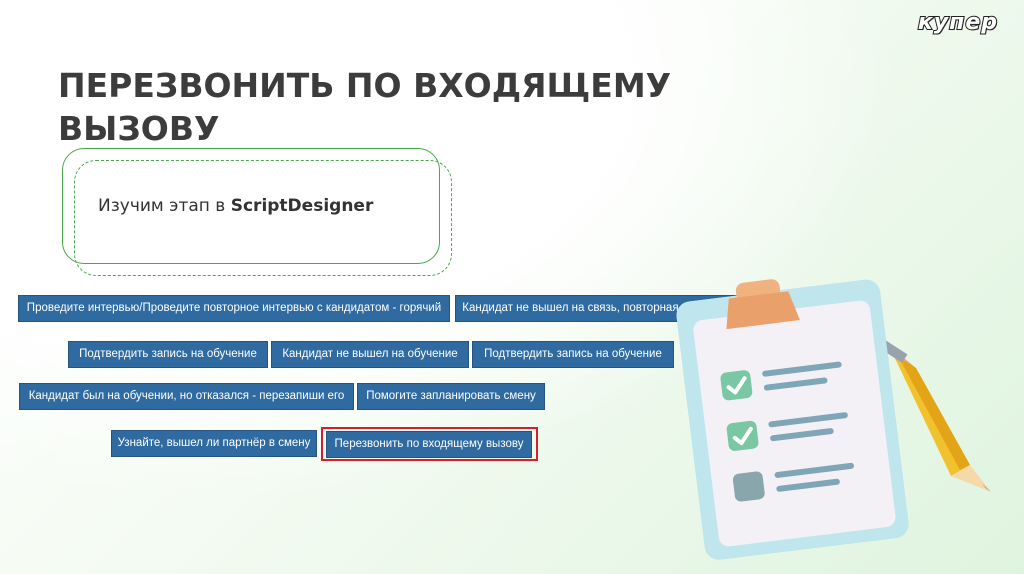 The width and height of the screenshot is (1024, 574). Describe the element at coordinates (370, 354) in the screenshot. I see `button-no-show-training: Кандидат не вышел на обучение` at that location.